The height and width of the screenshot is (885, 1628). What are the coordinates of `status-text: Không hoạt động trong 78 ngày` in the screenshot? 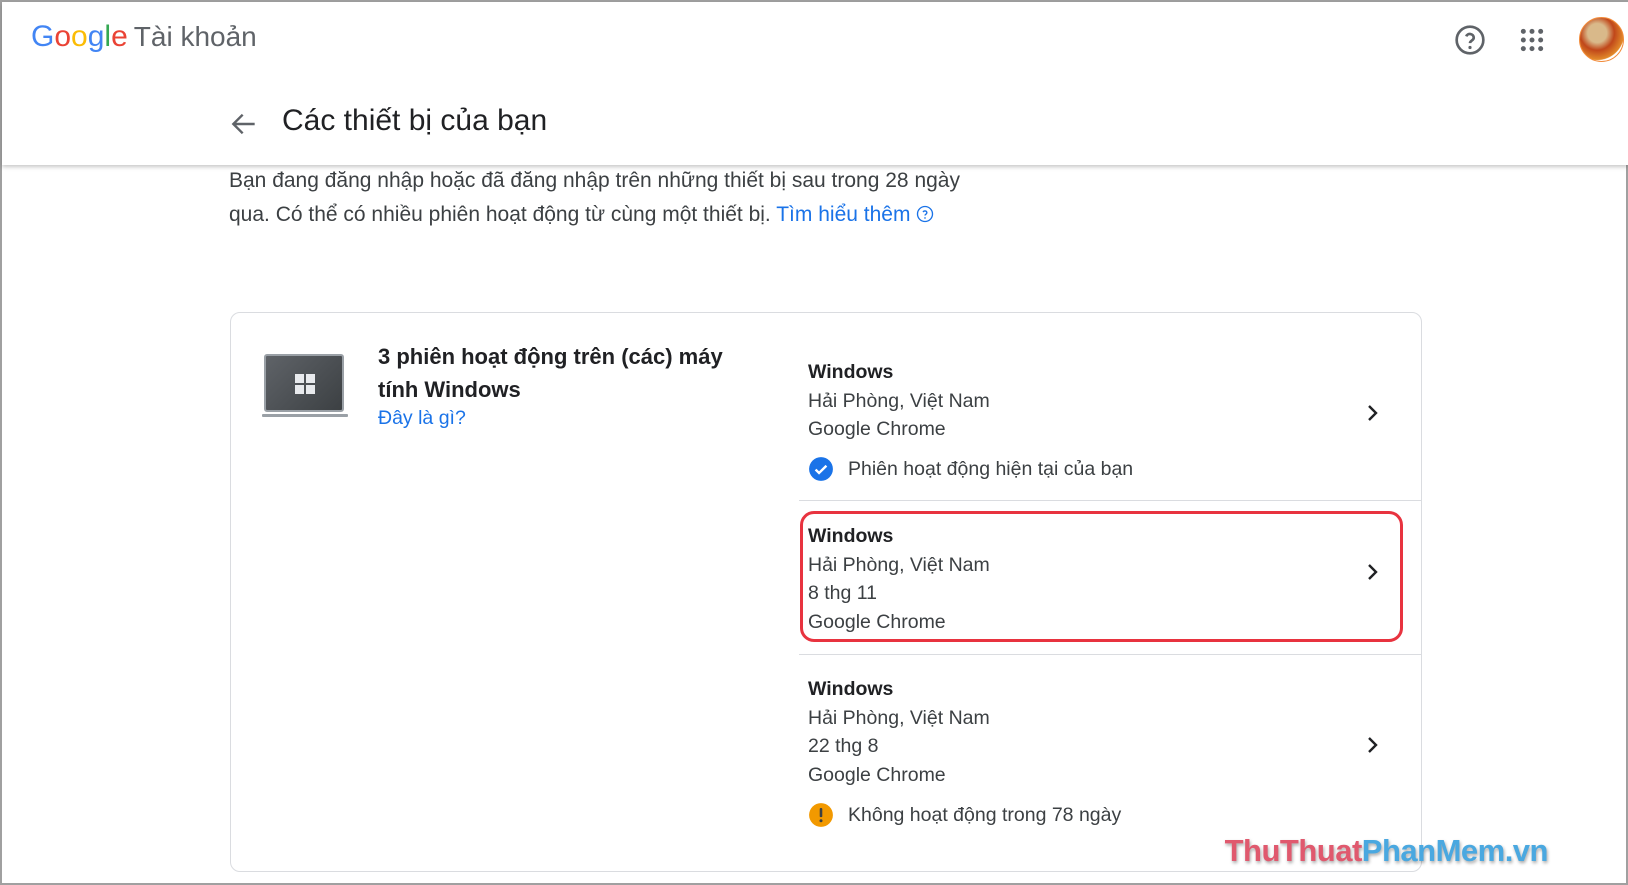 It's located at (985, 814).